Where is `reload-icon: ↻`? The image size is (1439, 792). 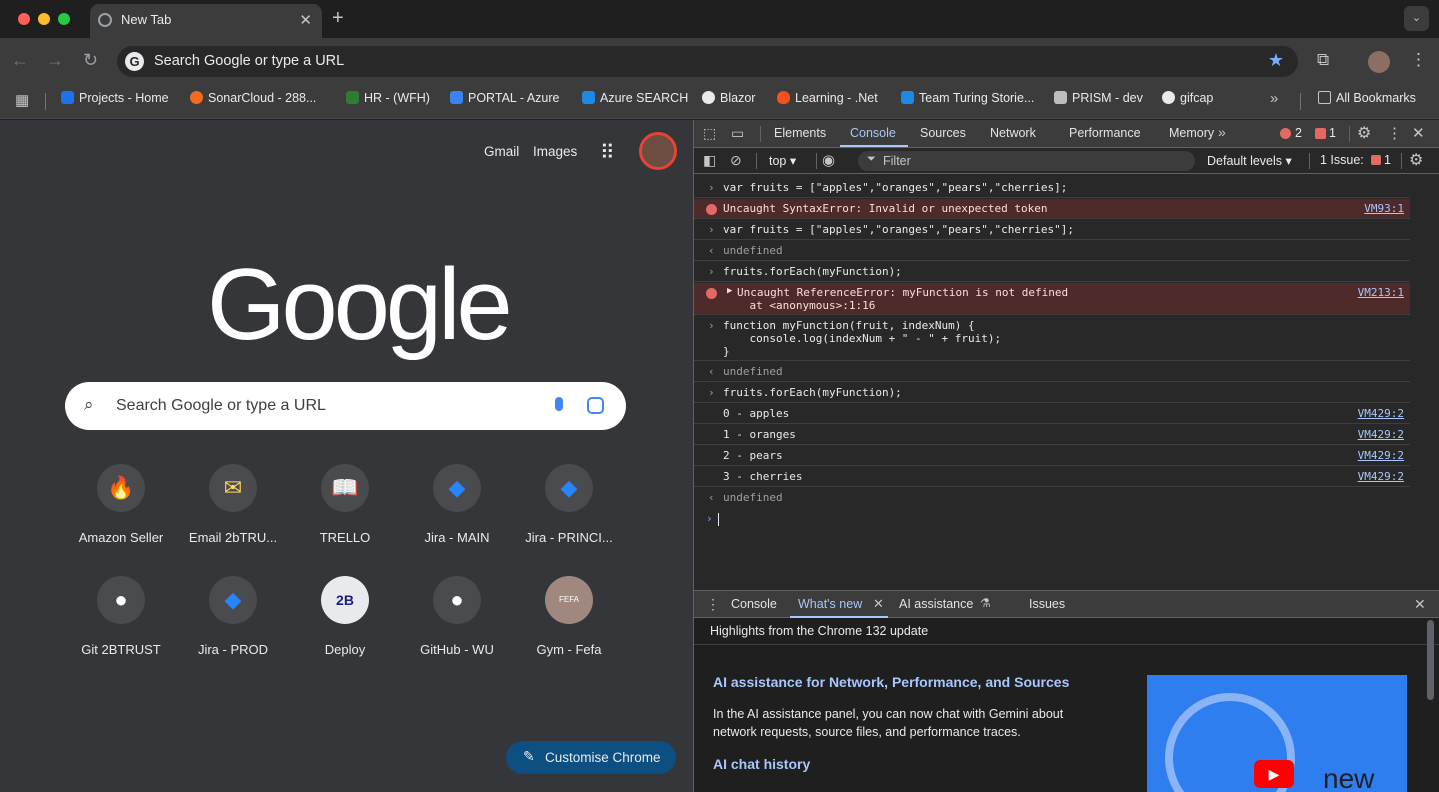 reload-icon: ↻ is located at coordinates (90, 60).